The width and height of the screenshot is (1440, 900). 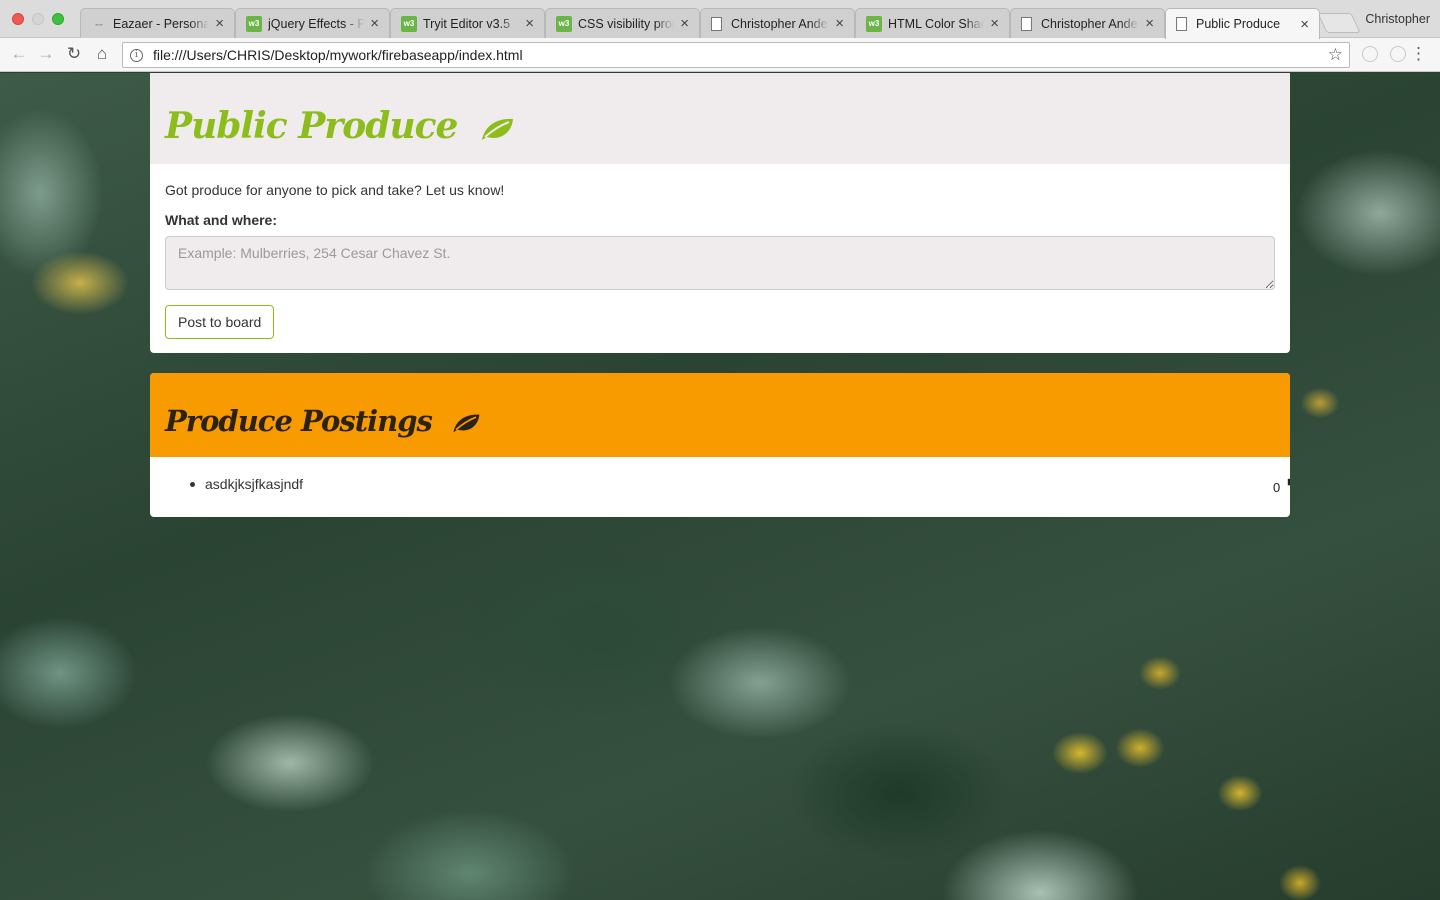 What do you see at coordinates (1288, 485) in the screenshot?
I see `thumbs-down-icon` at bounding box center [1288, 485].